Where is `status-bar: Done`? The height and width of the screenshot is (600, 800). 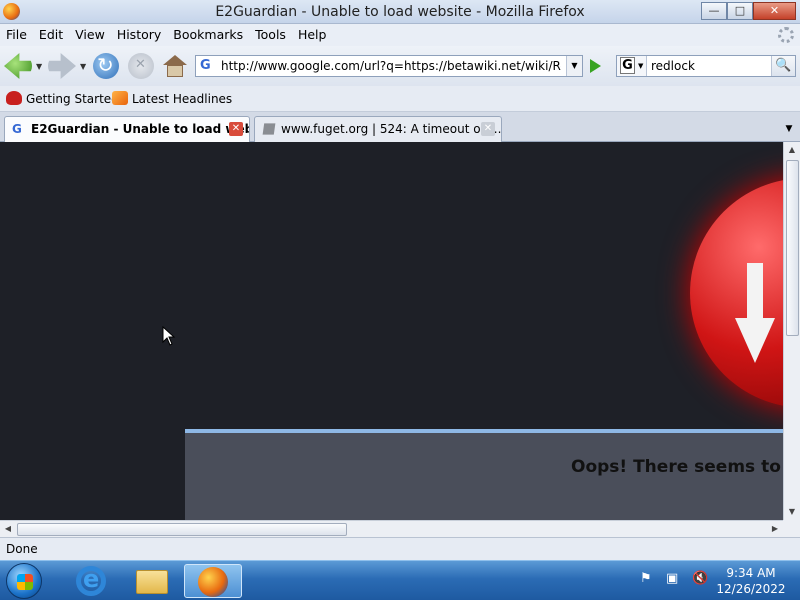
status-bar: Done is located at coordinates (400, 548).